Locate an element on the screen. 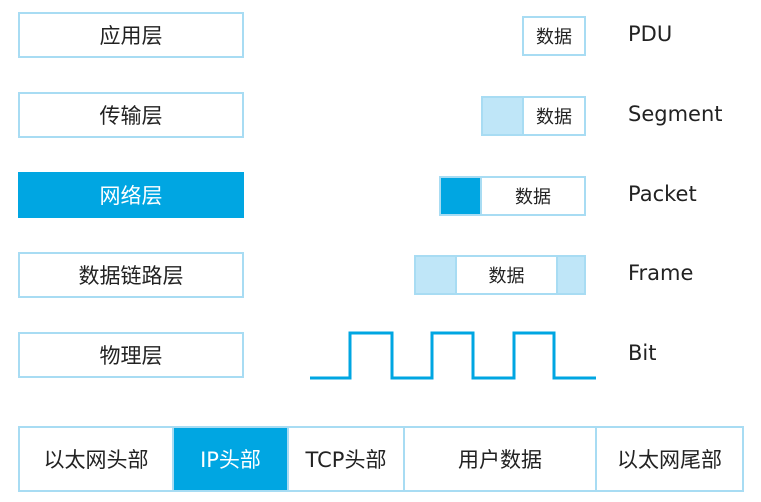 This screenshot has height=502, width=761. pdu-transport-data: 数据 is located at coordinates (554, 116).